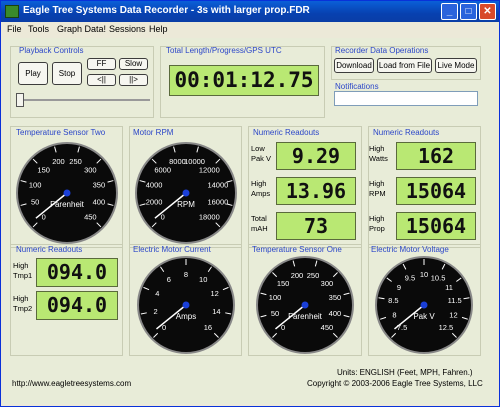 The image size is (500, 407). What do you see at coordinates (424, 316) in the screenshot?
I see `motor-voltage-gauge-unit-label: Pak V` at bounding box center [424, 316].